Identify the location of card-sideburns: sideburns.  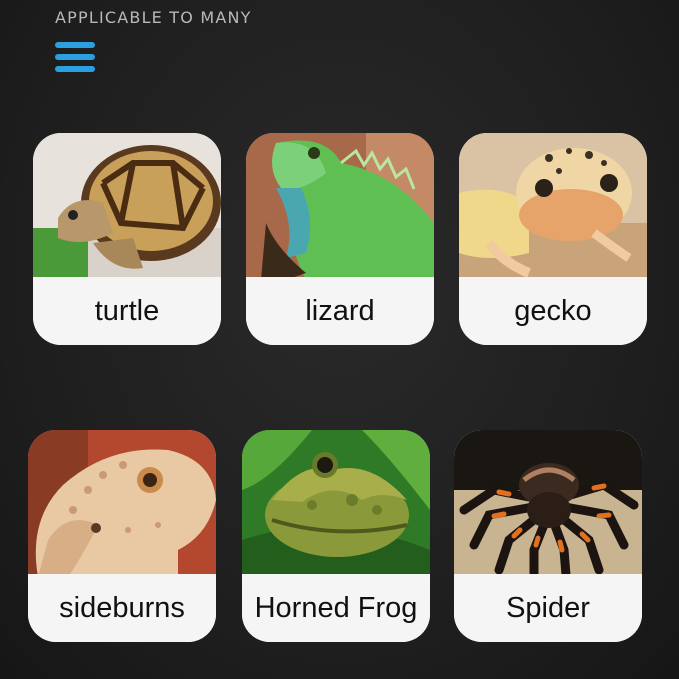
(122, 536).